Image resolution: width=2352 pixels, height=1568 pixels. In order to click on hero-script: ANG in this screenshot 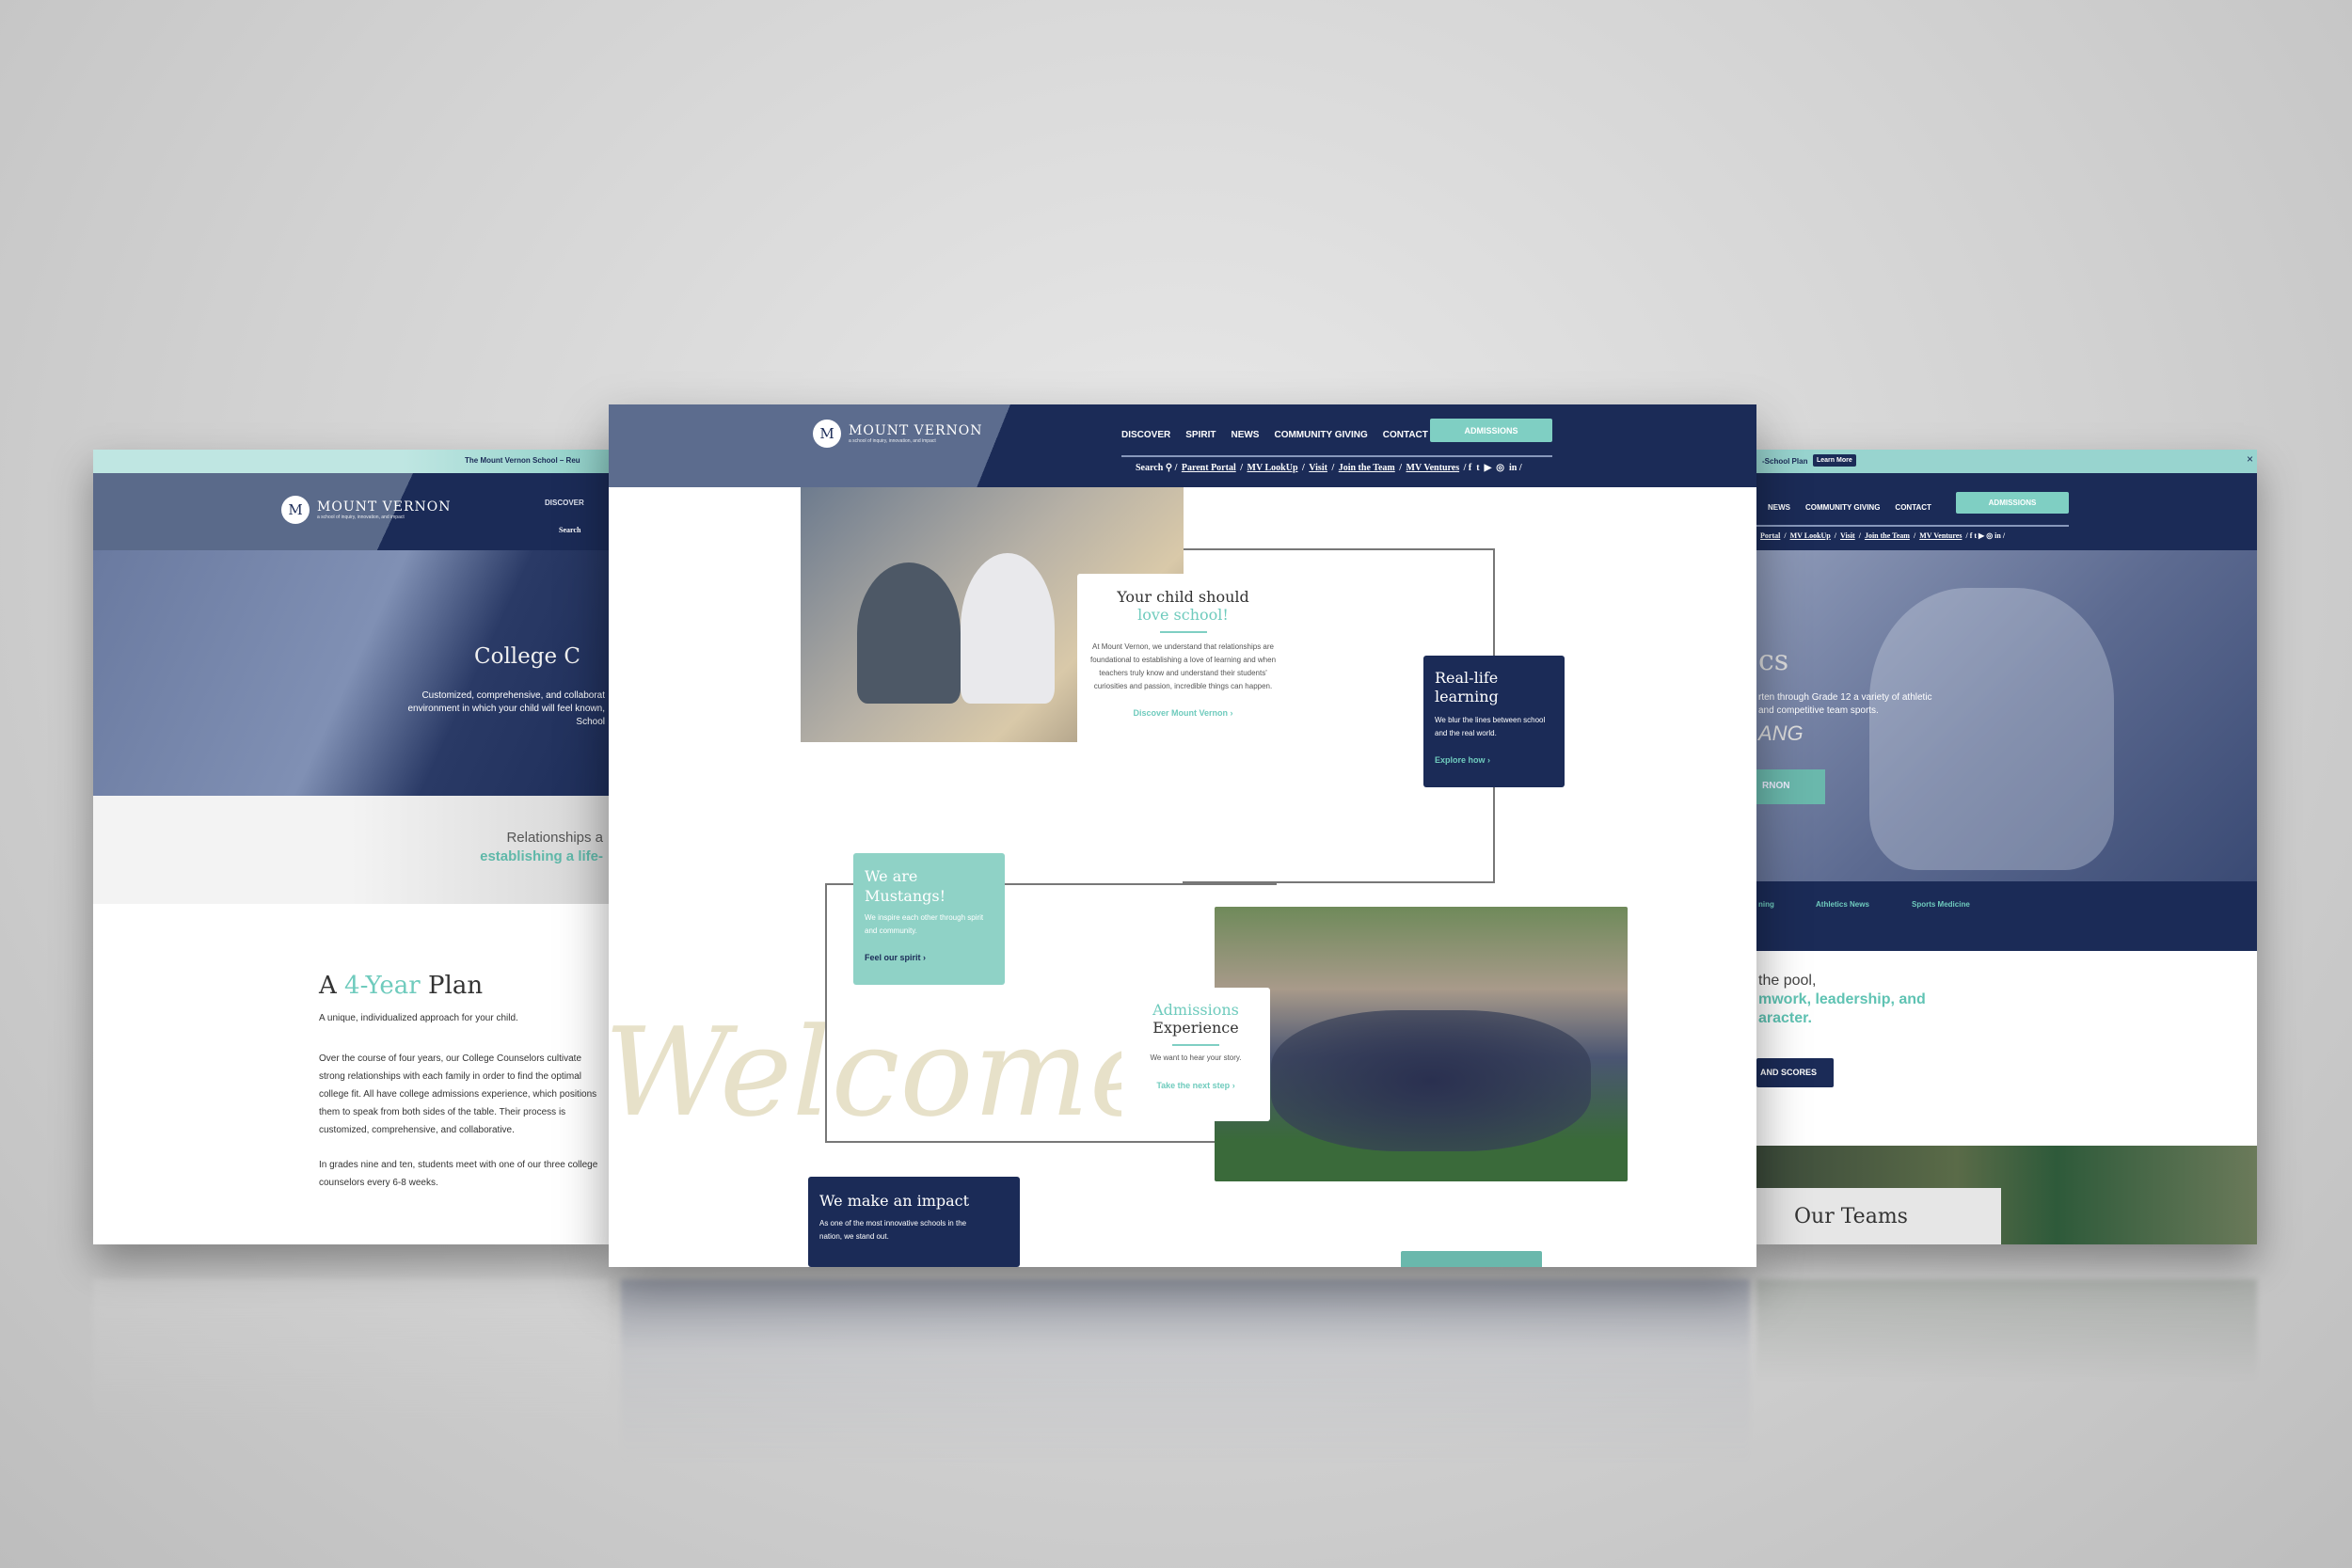, I will do `click(1781, 733)`.